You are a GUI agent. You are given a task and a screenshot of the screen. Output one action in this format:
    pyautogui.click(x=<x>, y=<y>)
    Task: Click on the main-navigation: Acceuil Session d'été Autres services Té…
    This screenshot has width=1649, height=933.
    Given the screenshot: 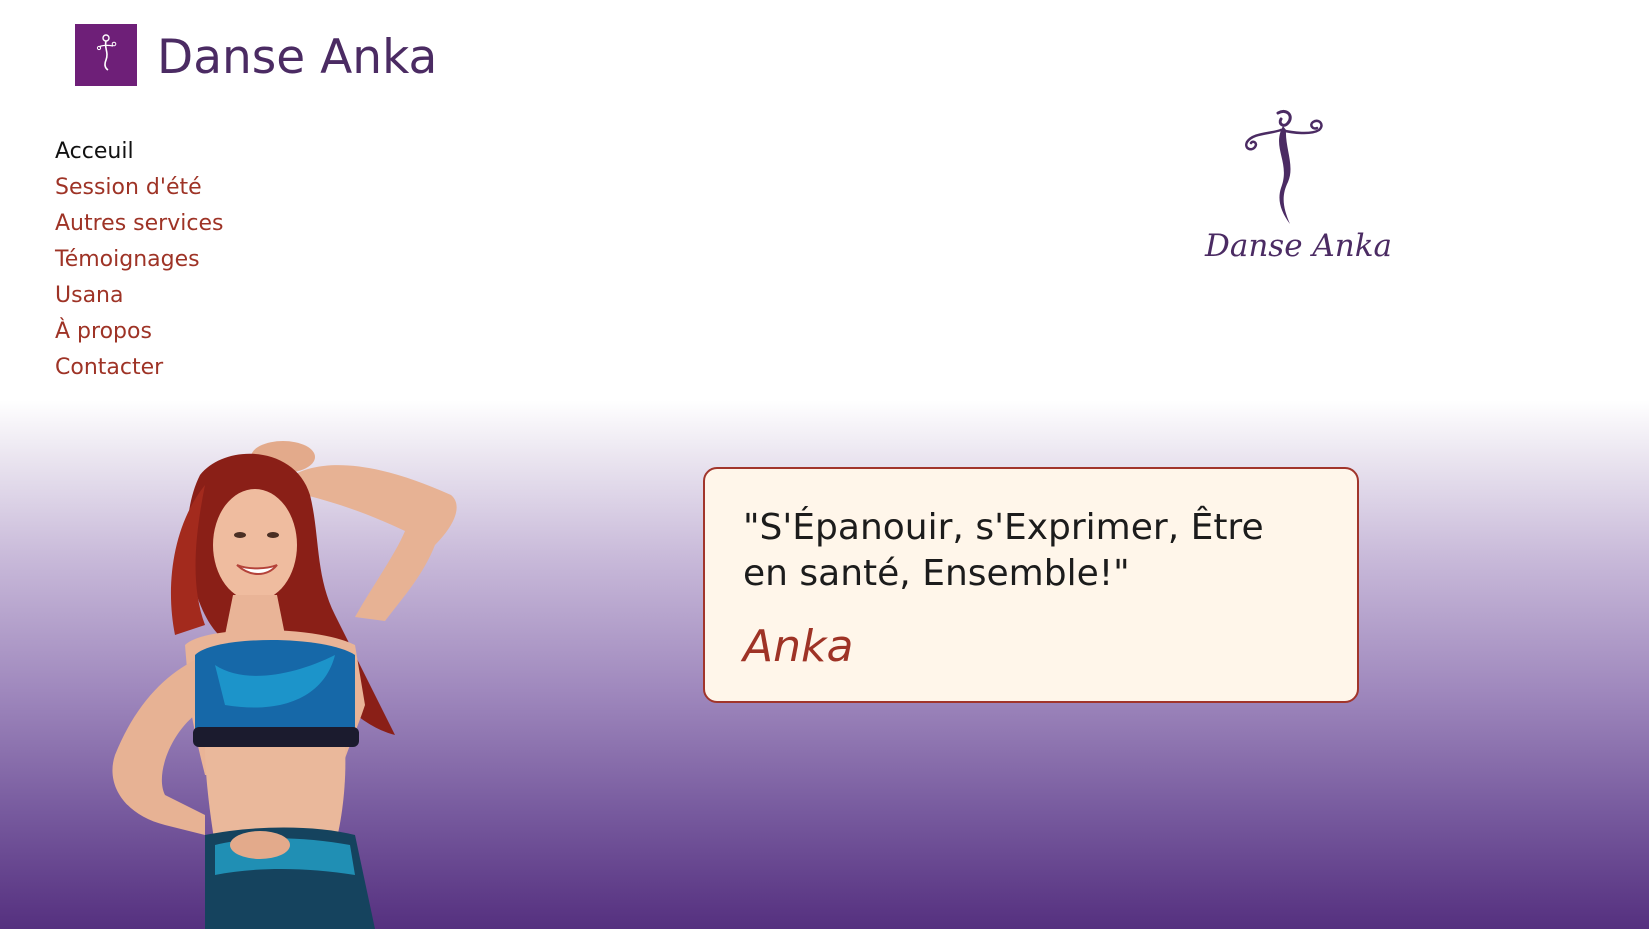 What is the action you would take?
    pyautogui.click(x=139, y=260)
    